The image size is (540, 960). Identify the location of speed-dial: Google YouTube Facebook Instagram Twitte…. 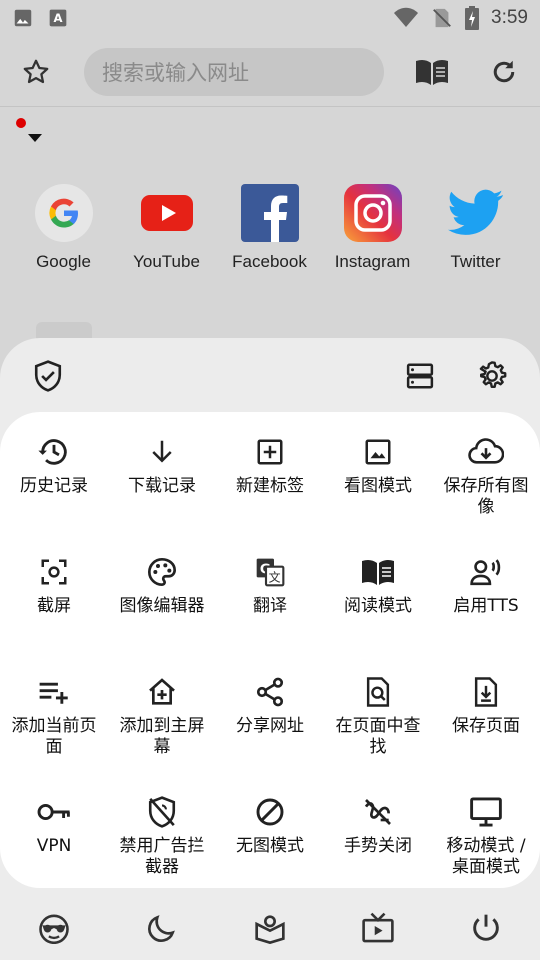
(270, 228).